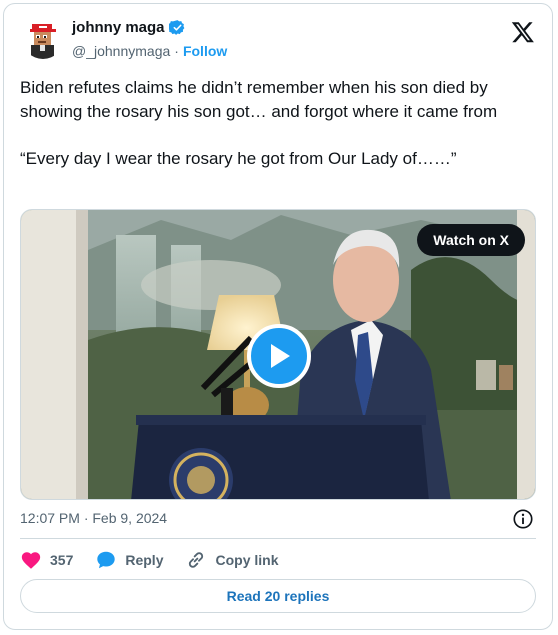  What do you see at coordinates (62, 560) in the screenshot?
I see `like-count: 357` at bounding box center [62, 560].